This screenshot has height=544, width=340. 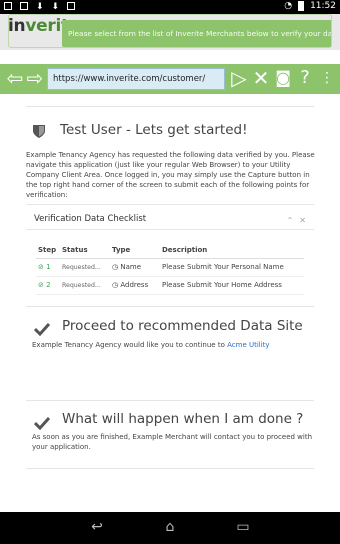 I want to click on acme-utility-link: Acme Utility, so click(x=248, y=345).